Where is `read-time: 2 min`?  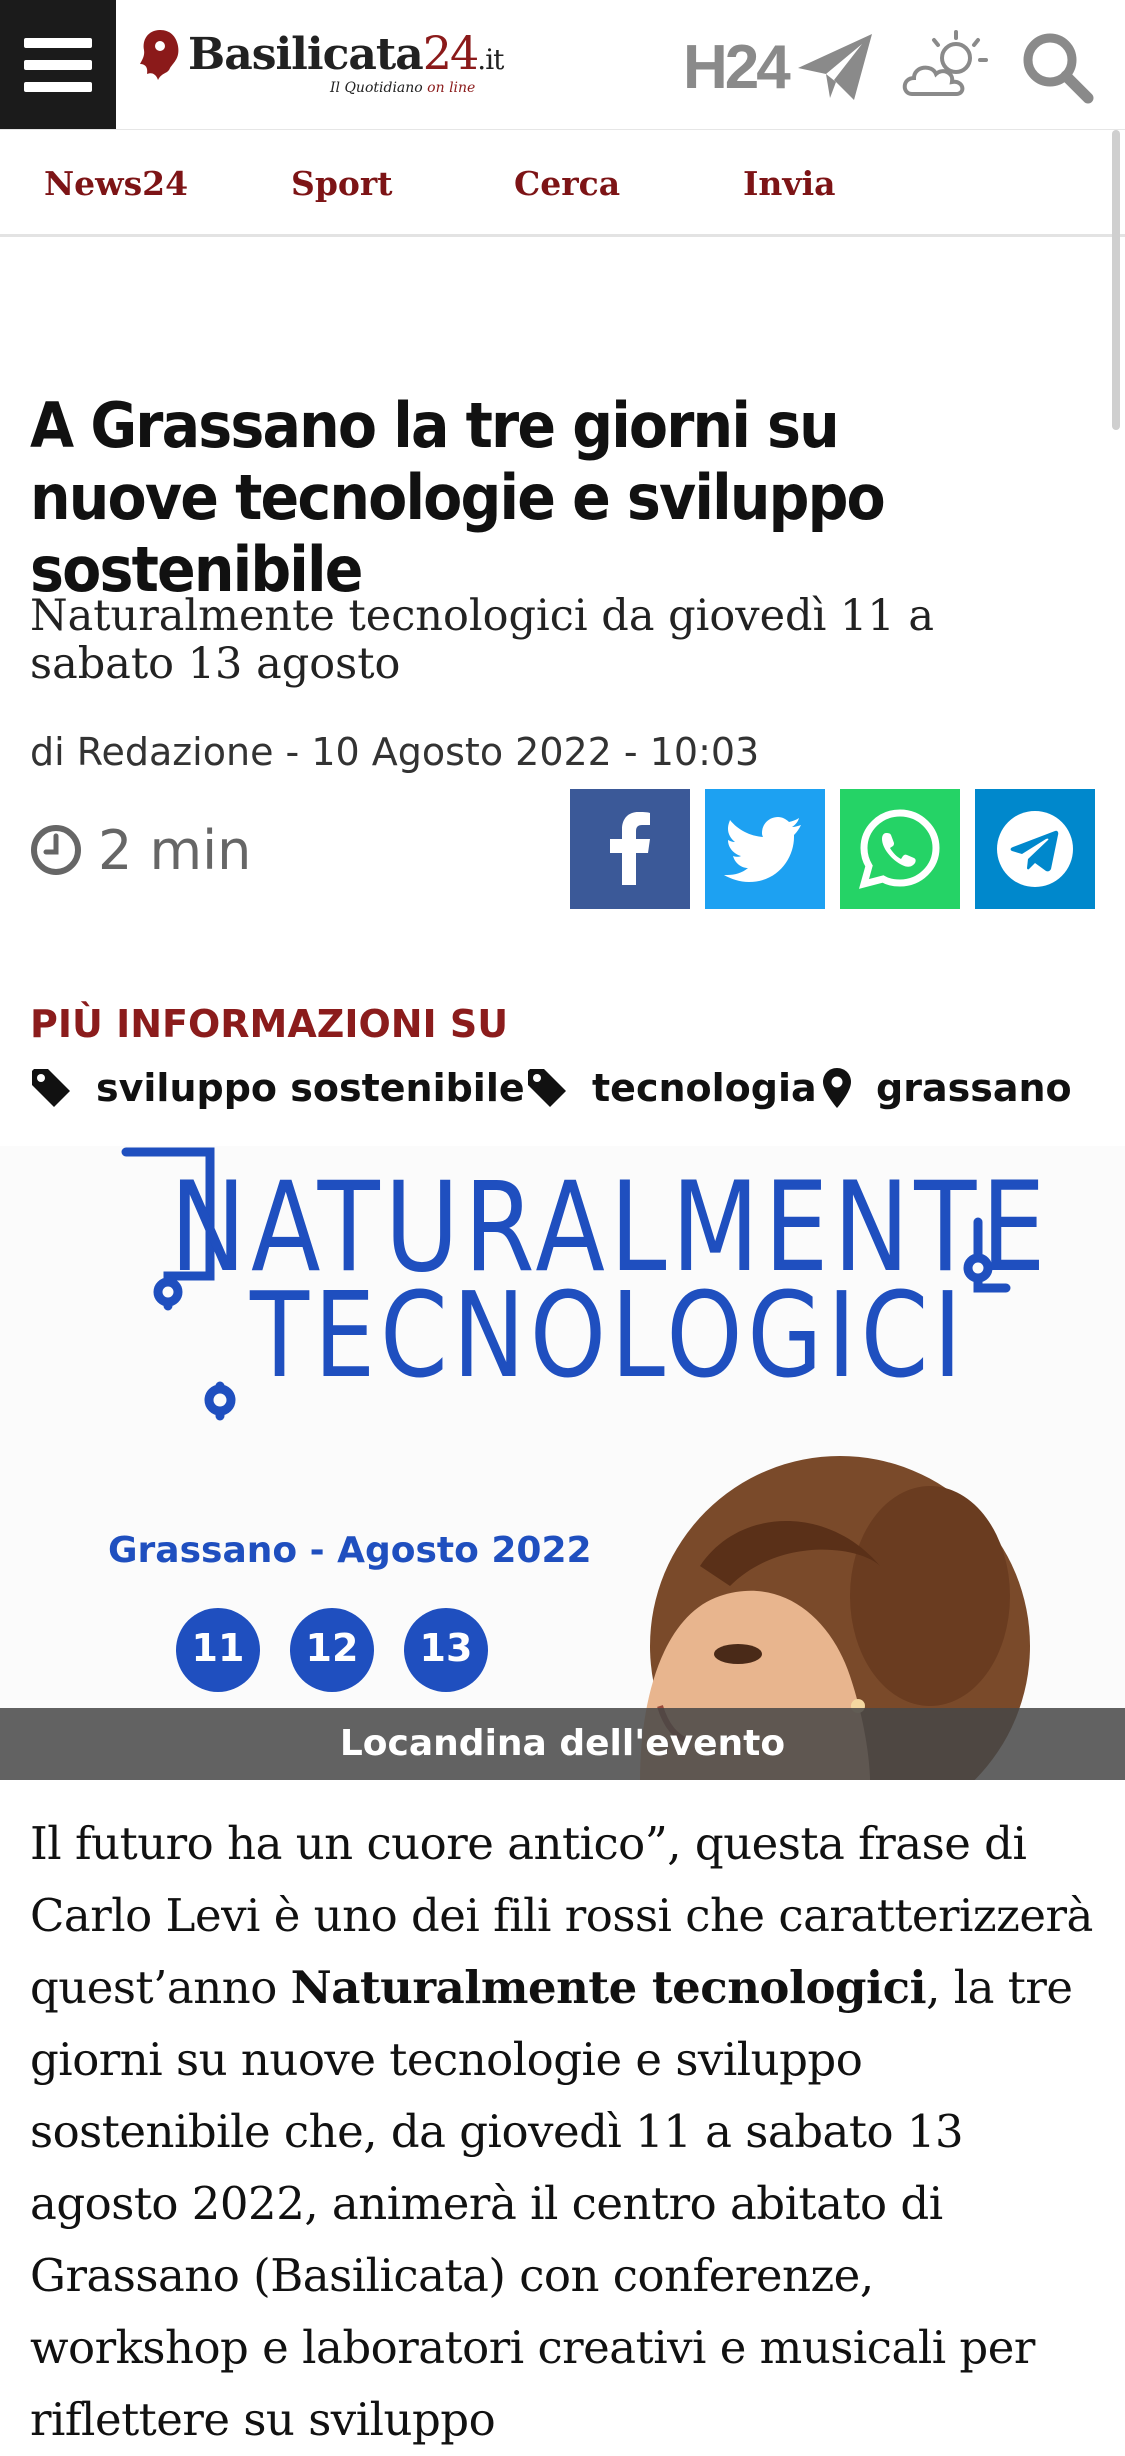 read-time: 2 min is located at coordinates (140, 850).